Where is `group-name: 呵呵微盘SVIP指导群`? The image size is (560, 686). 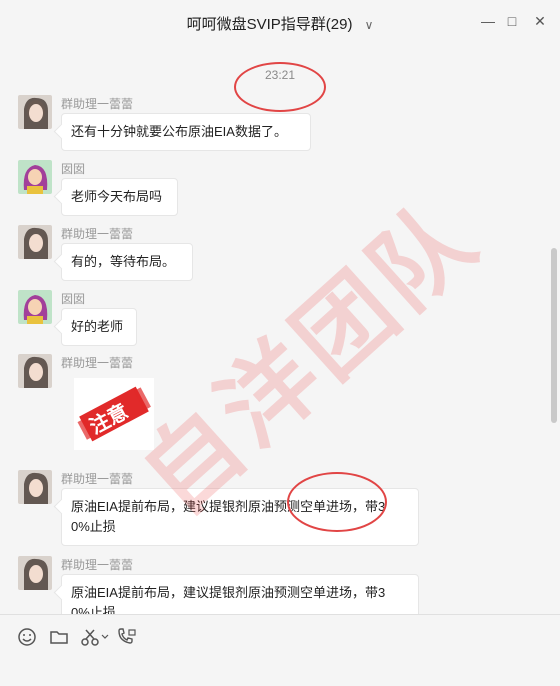
group-name: 呵呵微盘SVIP指导群 is located at coordinates (256, 24).